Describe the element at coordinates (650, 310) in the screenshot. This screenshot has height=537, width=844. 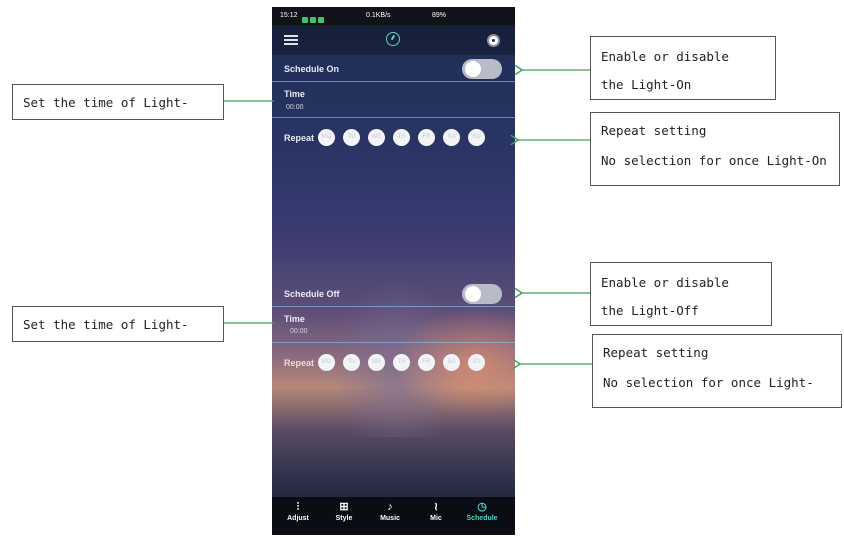
I see `annotation-line-2: the Light-Off` at that location.